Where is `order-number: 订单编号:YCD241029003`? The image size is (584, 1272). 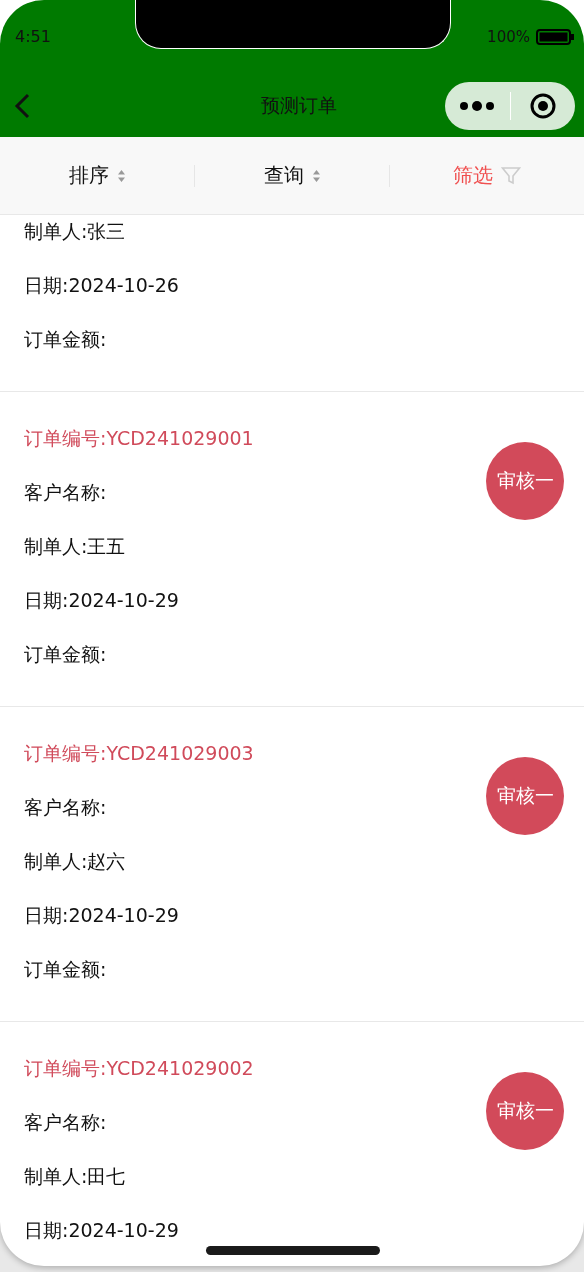
order-number: 订单编号:YCD241029003 is located at coordinates (139, 753).